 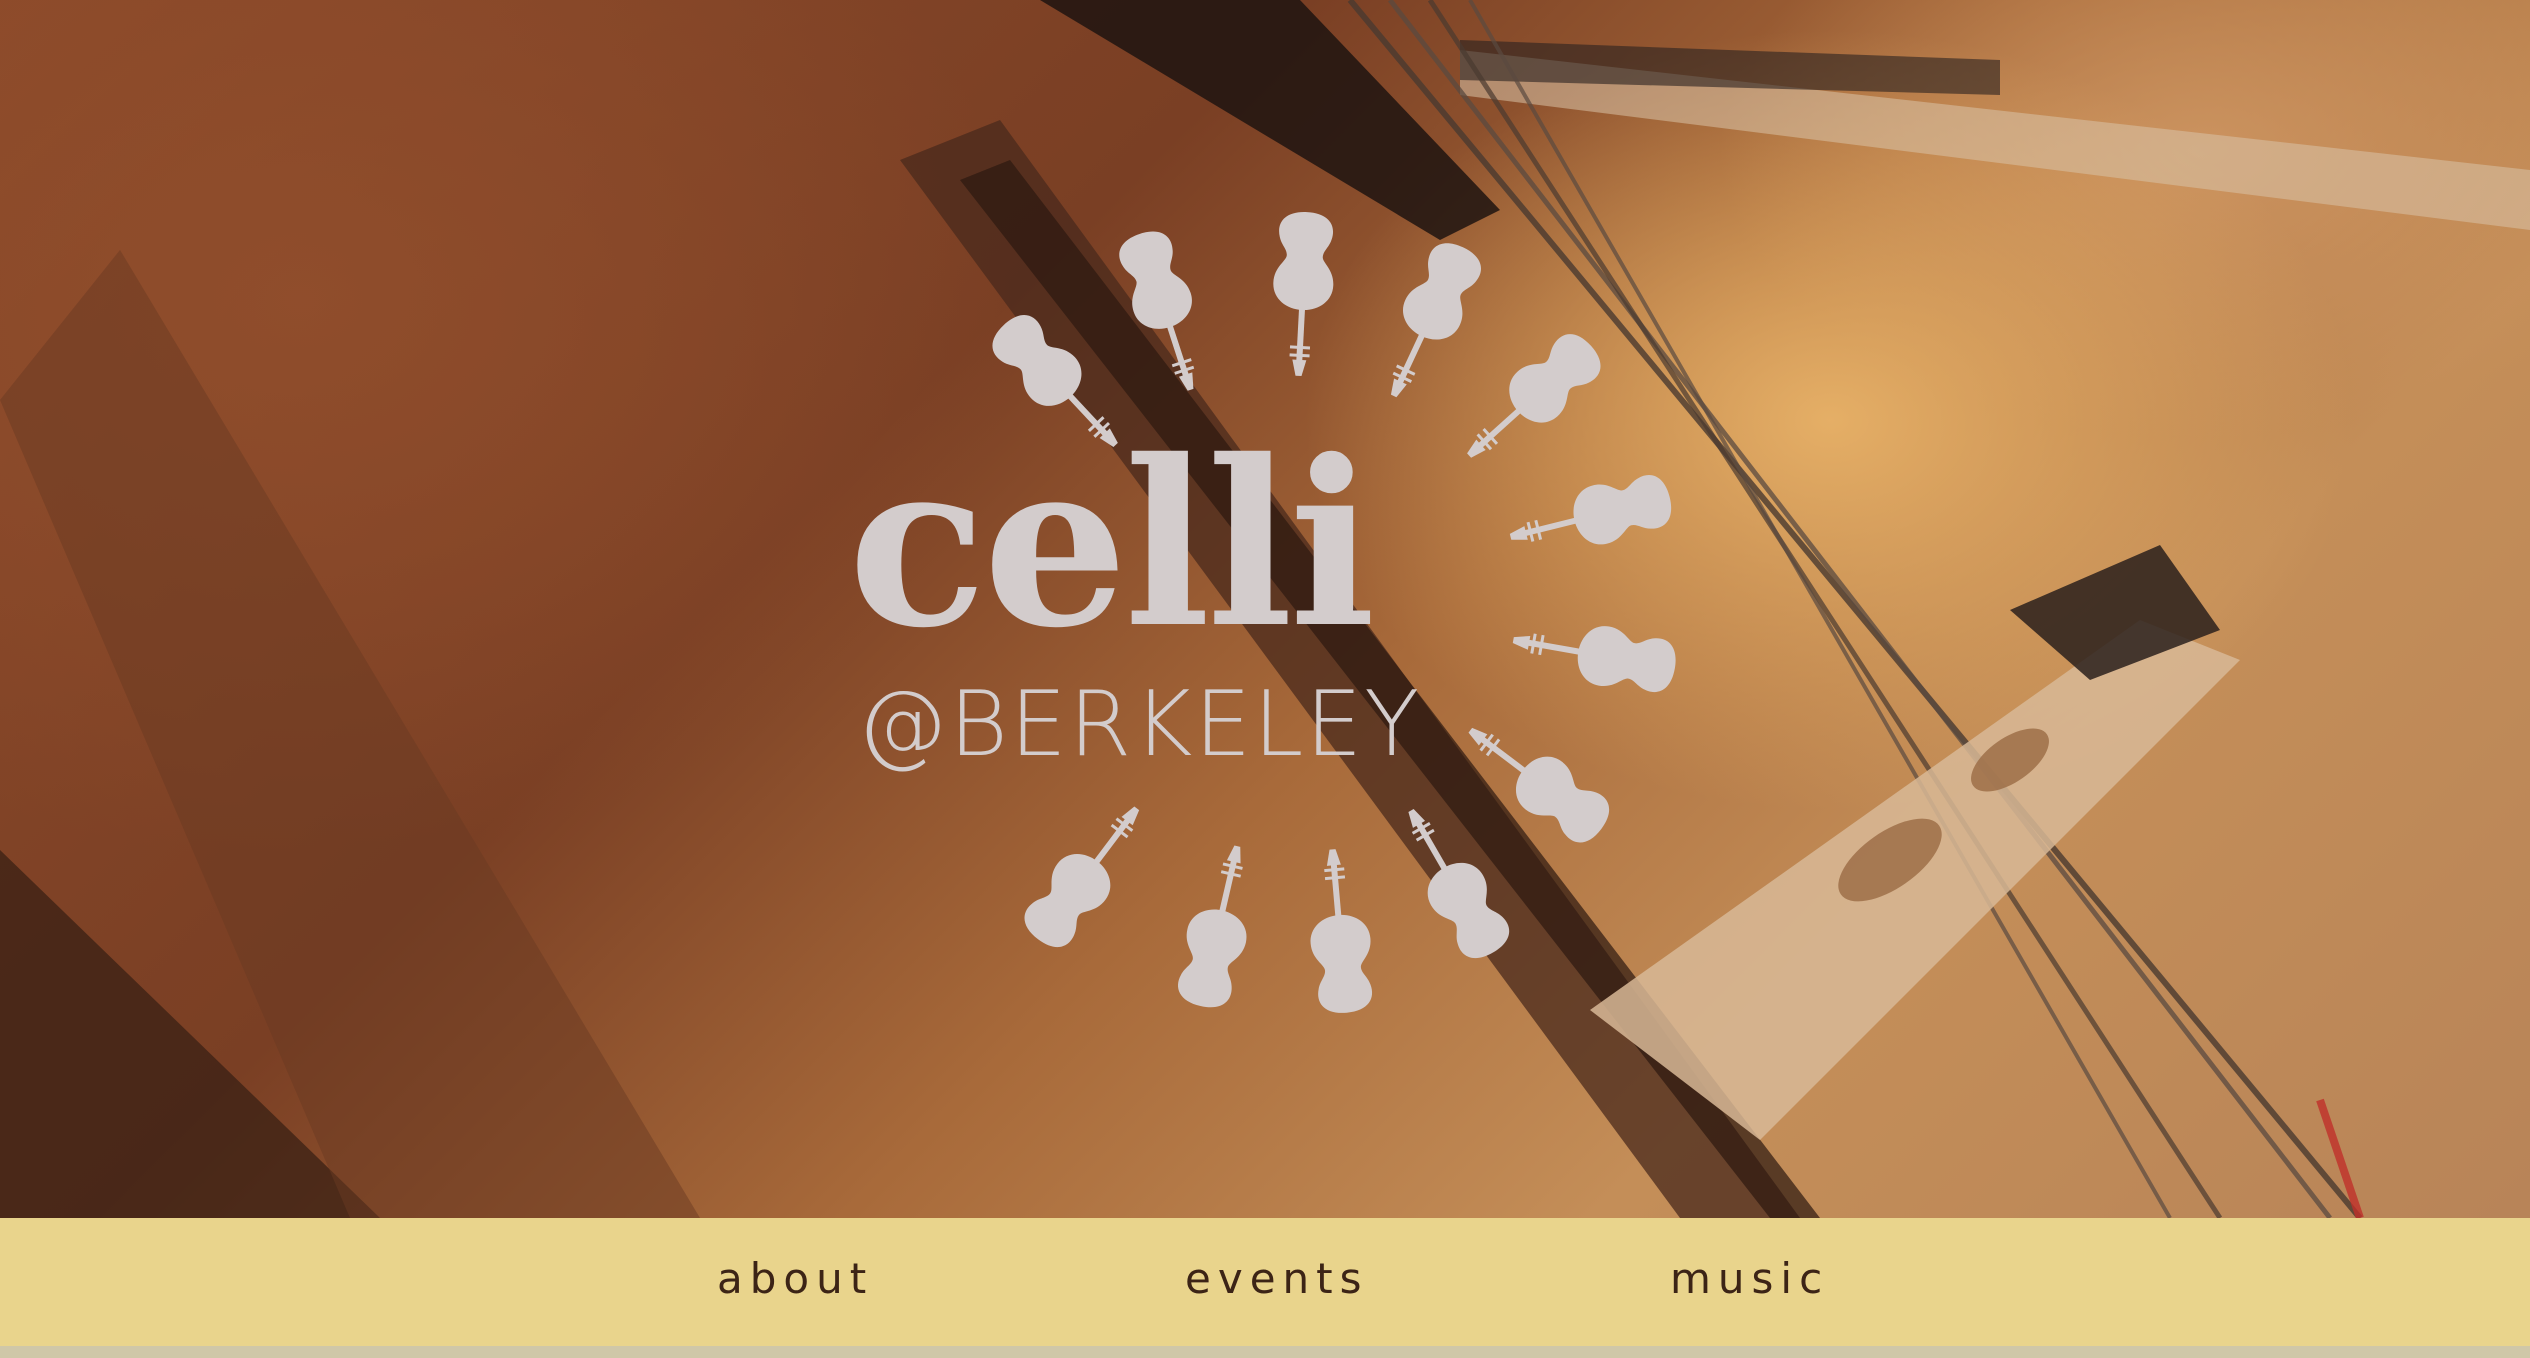 I want to click on logo-subtitle: @BERKELEY, so click(x=1139, y=724).